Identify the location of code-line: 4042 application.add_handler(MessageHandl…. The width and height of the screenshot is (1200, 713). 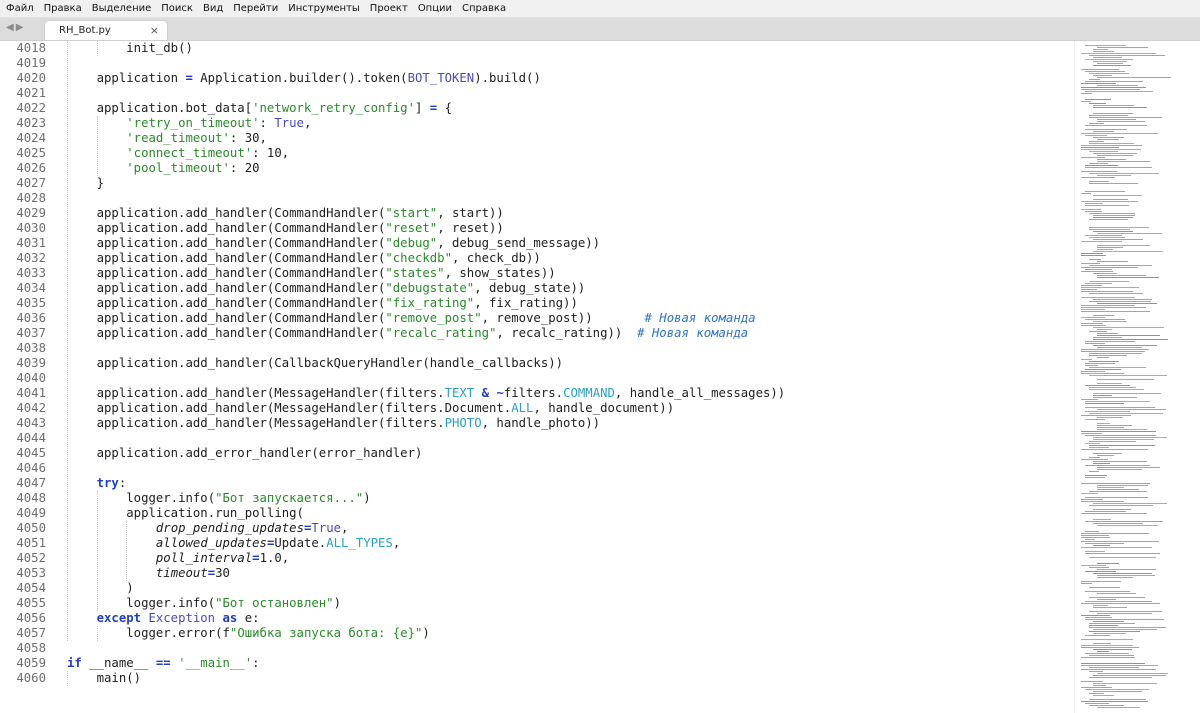
(535, 408).